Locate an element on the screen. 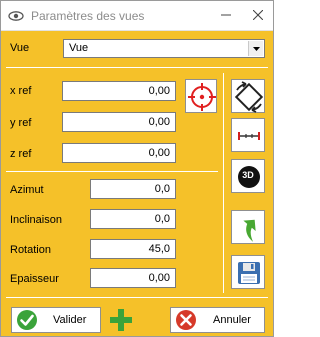 This screenshot has height=337, width=320. check-icon is located at coordinates (27, 320).